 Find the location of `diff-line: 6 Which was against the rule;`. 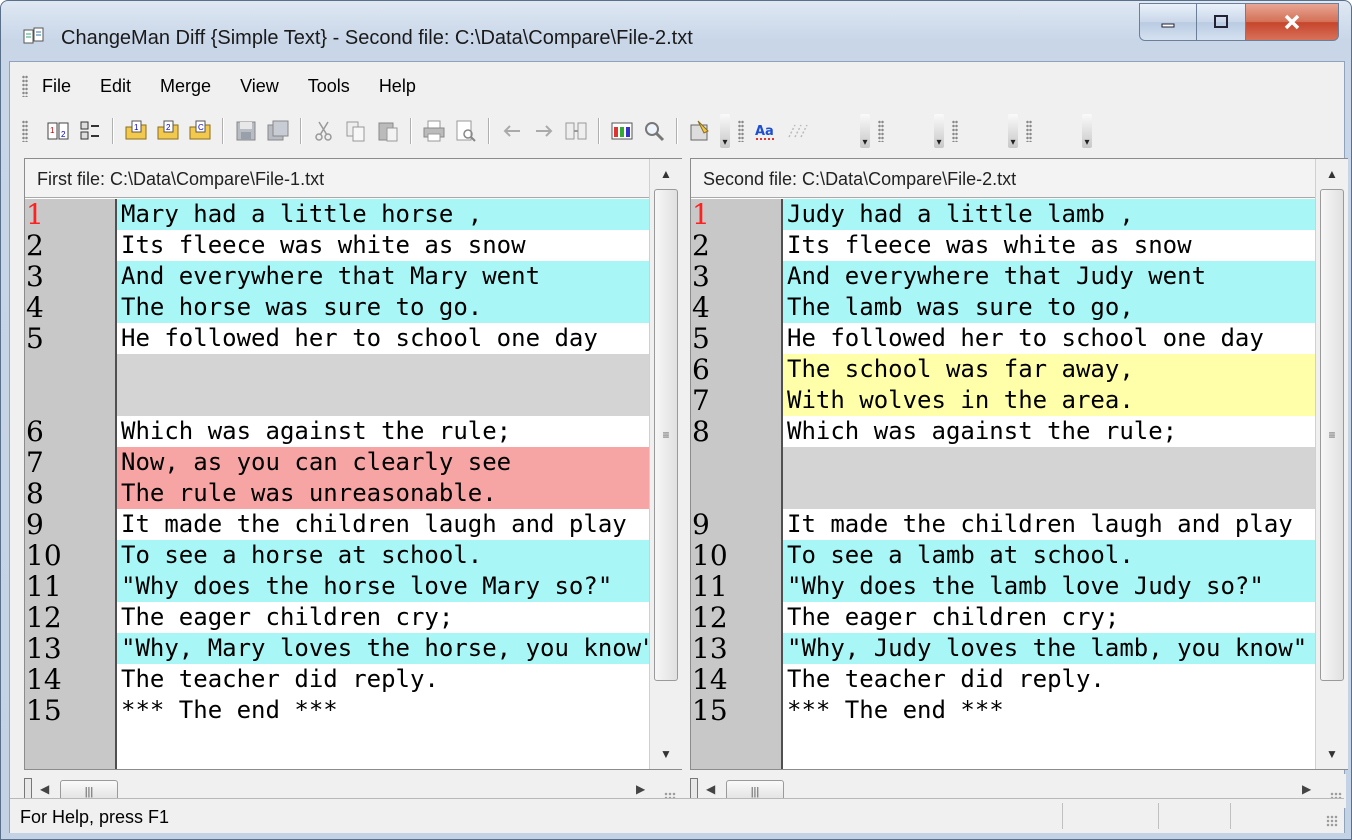

diff-line: 6 Which was against the rule; is located at coordinates (337, 431).